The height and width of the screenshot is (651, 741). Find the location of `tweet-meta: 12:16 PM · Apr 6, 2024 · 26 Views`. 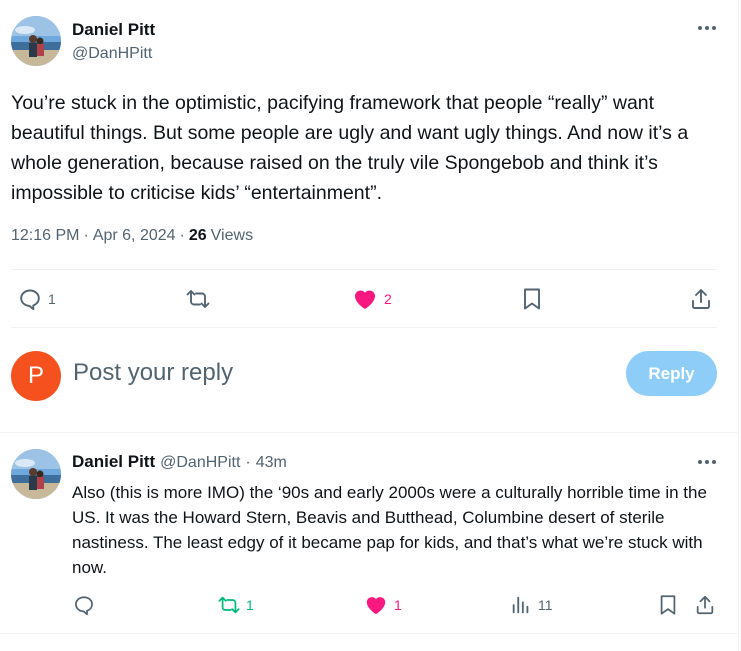

tweet-meta: 12:16 PM · Apr 6, 2024 · 26 Views is located at coordinates (132, 236).